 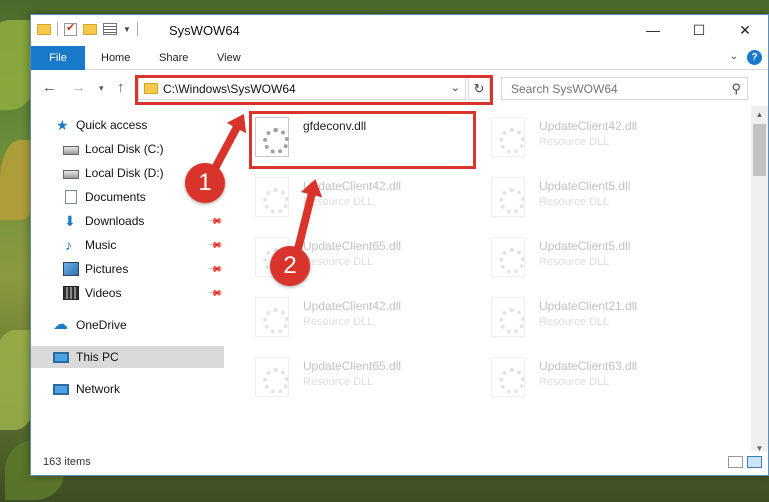 I want to click on help-icon: ?, so click(x=754, y=57).